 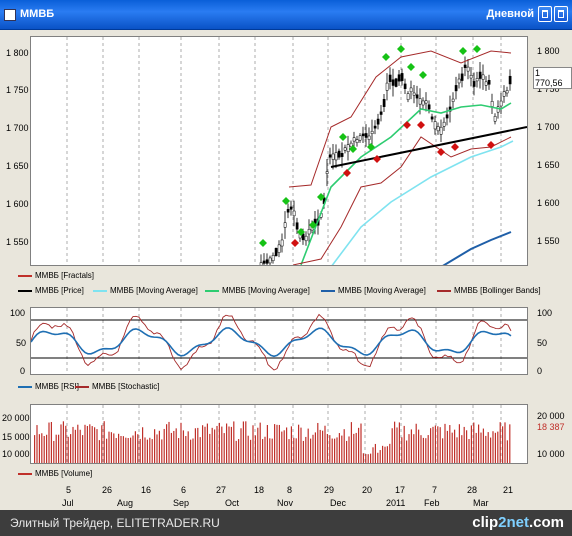 What do you see at coordinates (511, 14) in the screenshot?
I see `timeframe-label: Дневной` at bounding box center [511, 14].